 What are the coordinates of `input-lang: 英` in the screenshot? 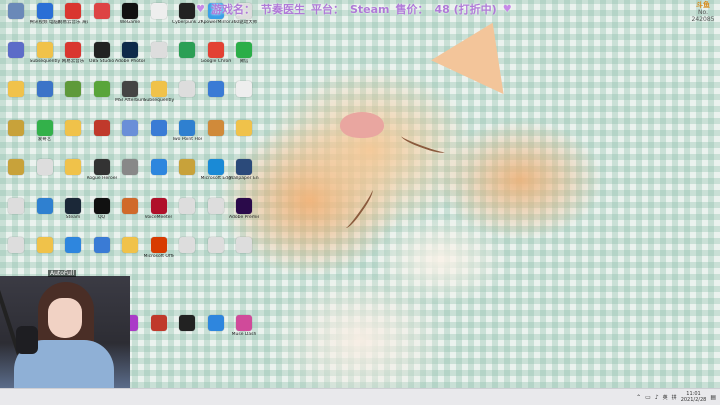 It's located at (665, 397).